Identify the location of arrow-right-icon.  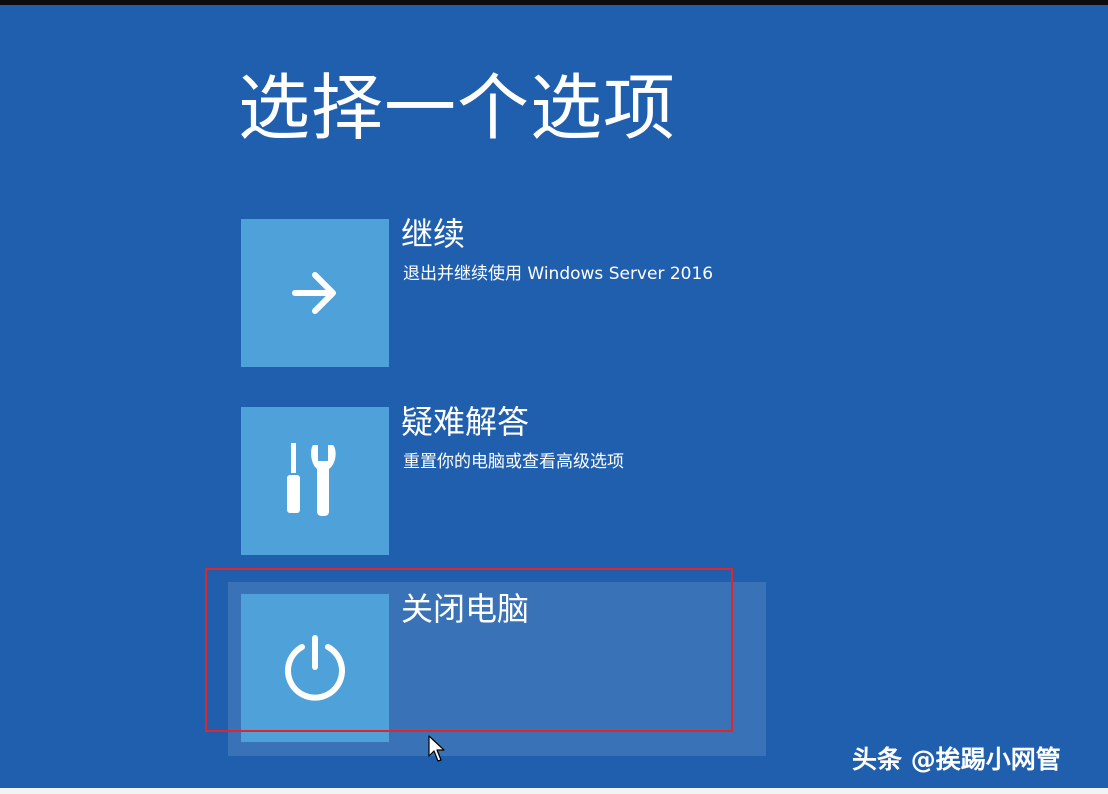
(314, 293).